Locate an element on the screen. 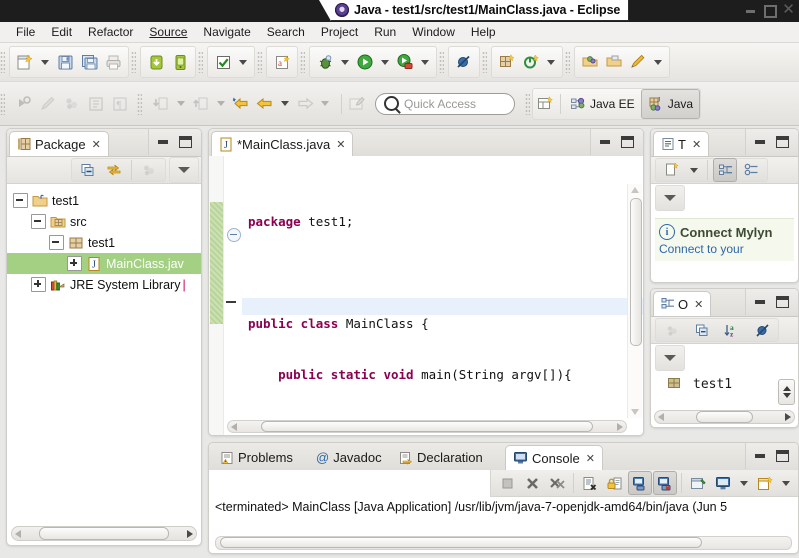 This screenshot has width=799, height=558. external-tools-dropdown-caret is located at coordinates (425, 62).